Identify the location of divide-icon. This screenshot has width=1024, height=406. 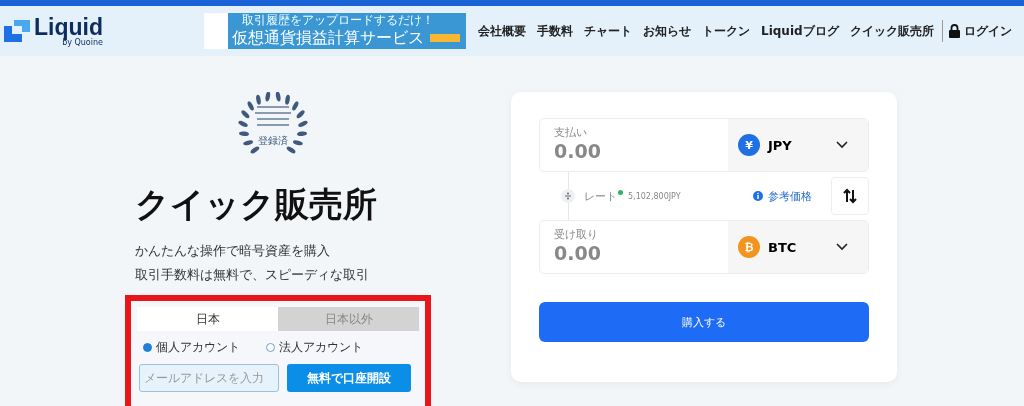
(568, 196).